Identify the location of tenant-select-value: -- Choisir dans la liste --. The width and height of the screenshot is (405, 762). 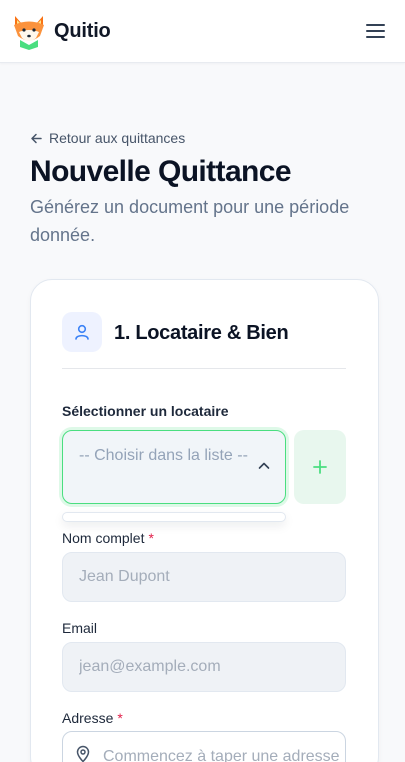
(163, 455).